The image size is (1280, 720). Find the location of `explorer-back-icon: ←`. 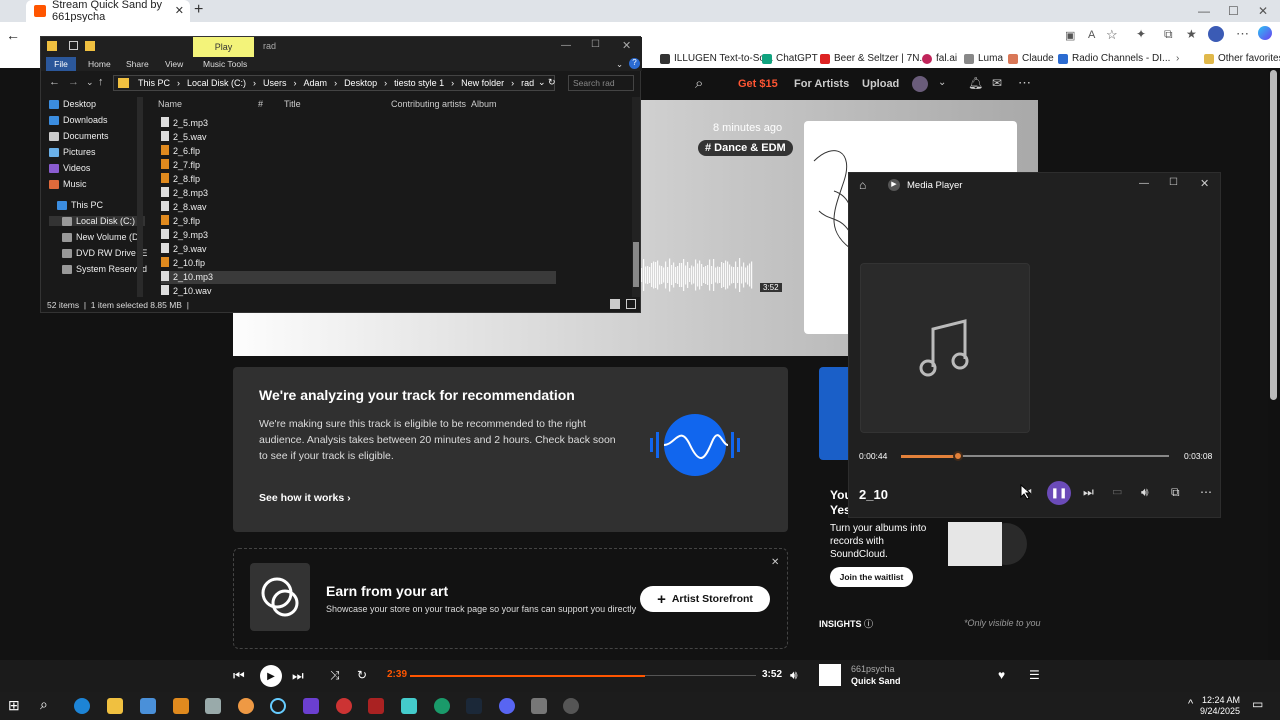

explorer-back-icon: ← is located at coordinates (54, 82).